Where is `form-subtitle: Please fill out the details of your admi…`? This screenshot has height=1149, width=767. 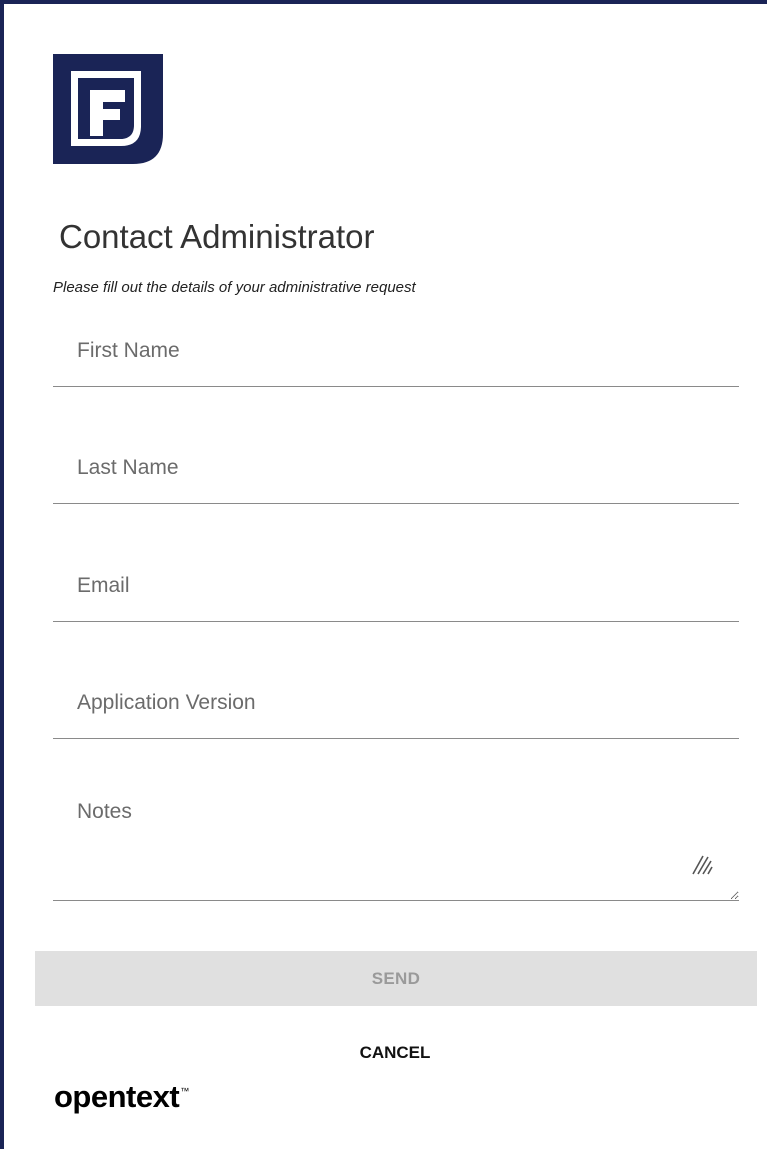
form-subtitle: Please fill out the details of your admi… is located at coordinates (234, 287).